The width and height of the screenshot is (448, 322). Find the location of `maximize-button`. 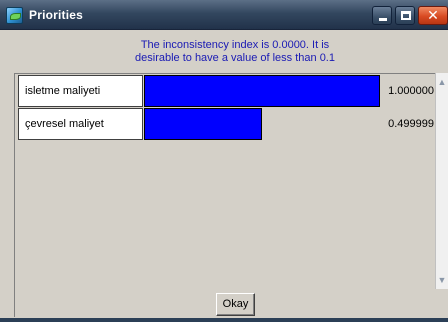

maximize-button is located at coordinates (405, 15).